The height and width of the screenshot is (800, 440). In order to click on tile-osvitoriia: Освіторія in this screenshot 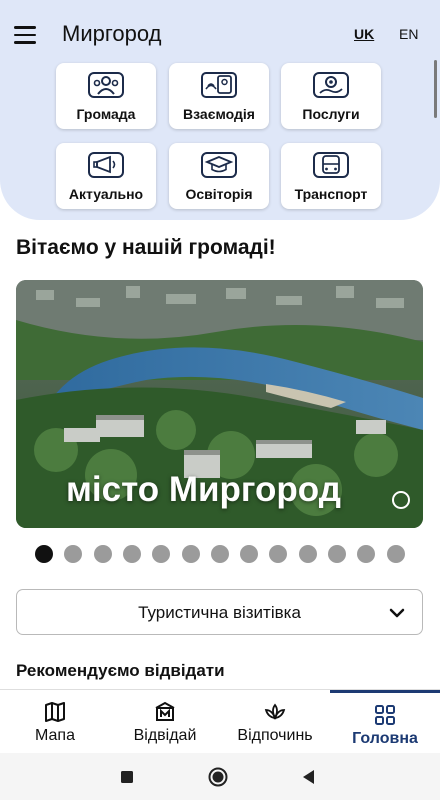, I will do `click(219, 176)`.